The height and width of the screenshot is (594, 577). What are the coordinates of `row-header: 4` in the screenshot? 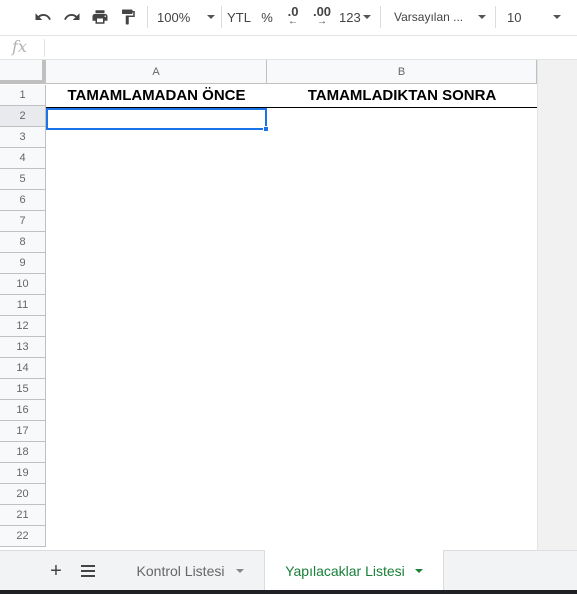 It's located at (23, 158).